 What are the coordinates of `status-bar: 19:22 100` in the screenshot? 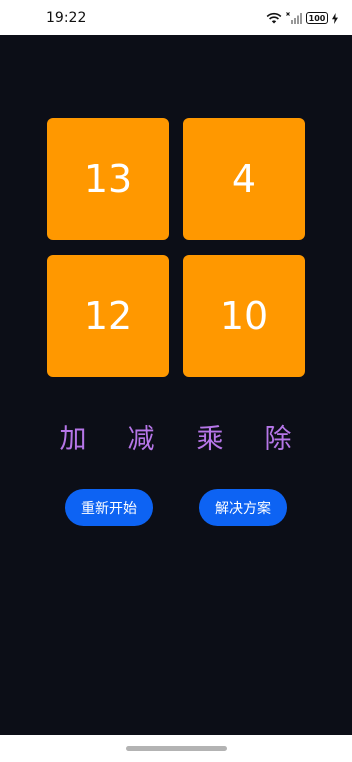 It's located at (176, 17).